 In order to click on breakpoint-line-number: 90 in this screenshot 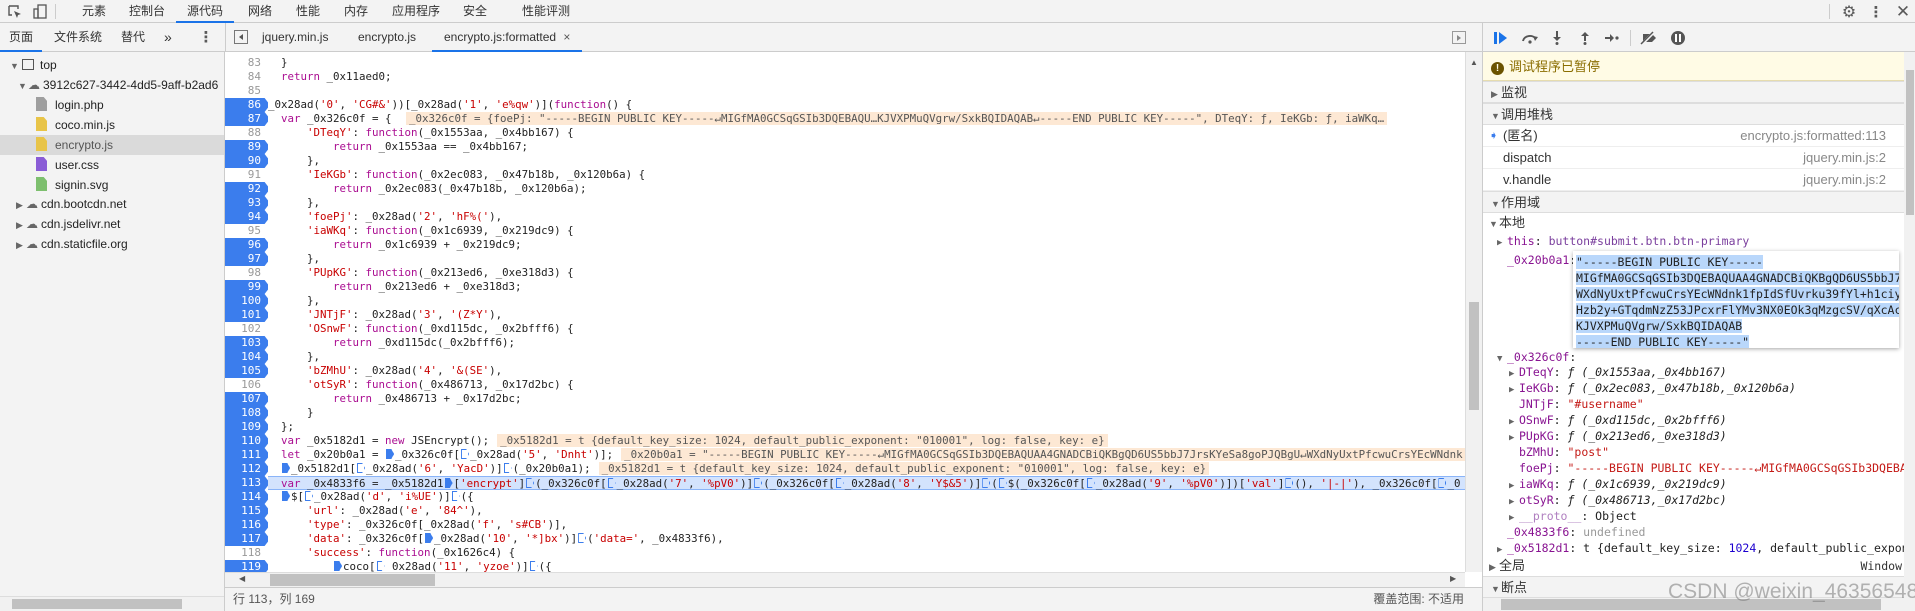, I will do `click(247, 161)`.